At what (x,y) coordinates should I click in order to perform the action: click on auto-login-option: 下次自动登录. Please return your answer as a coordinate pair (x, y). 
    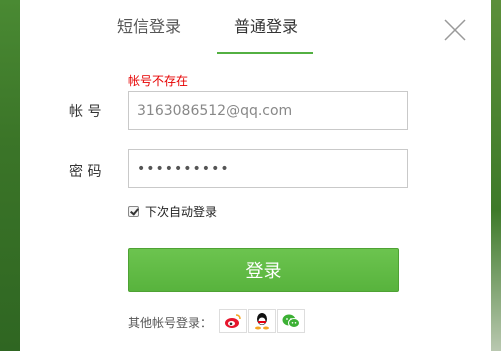
    Looking at the image, I should click on (172, 211).